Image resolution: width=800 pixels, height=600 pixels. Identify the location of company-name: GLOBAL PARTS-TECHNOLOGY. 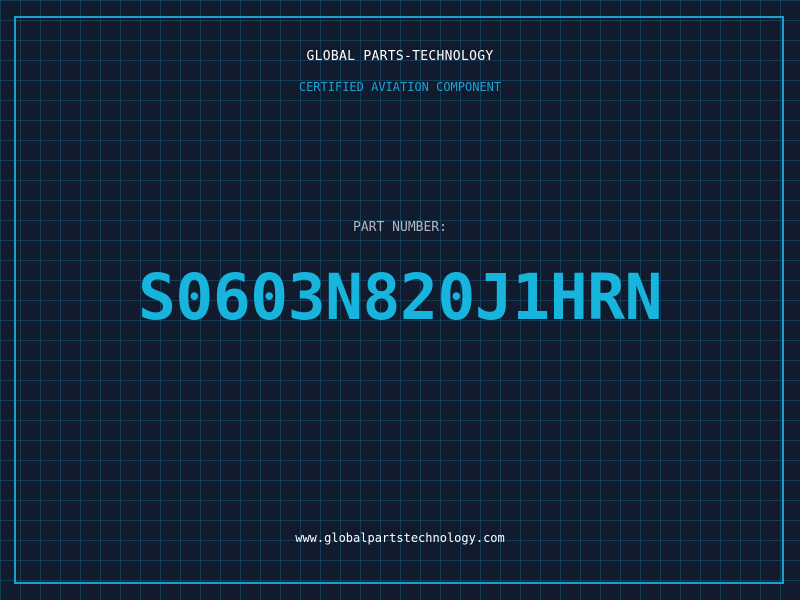
(400, 56).